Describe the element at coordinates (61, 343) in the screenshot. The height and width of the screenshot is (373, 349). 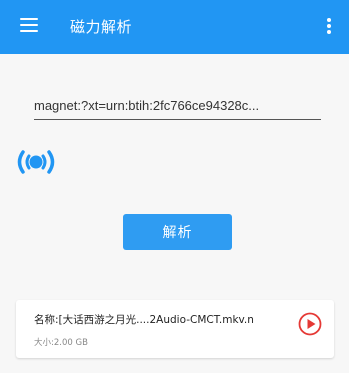
I see `file-size: 大小:2.00 GB` at that location.